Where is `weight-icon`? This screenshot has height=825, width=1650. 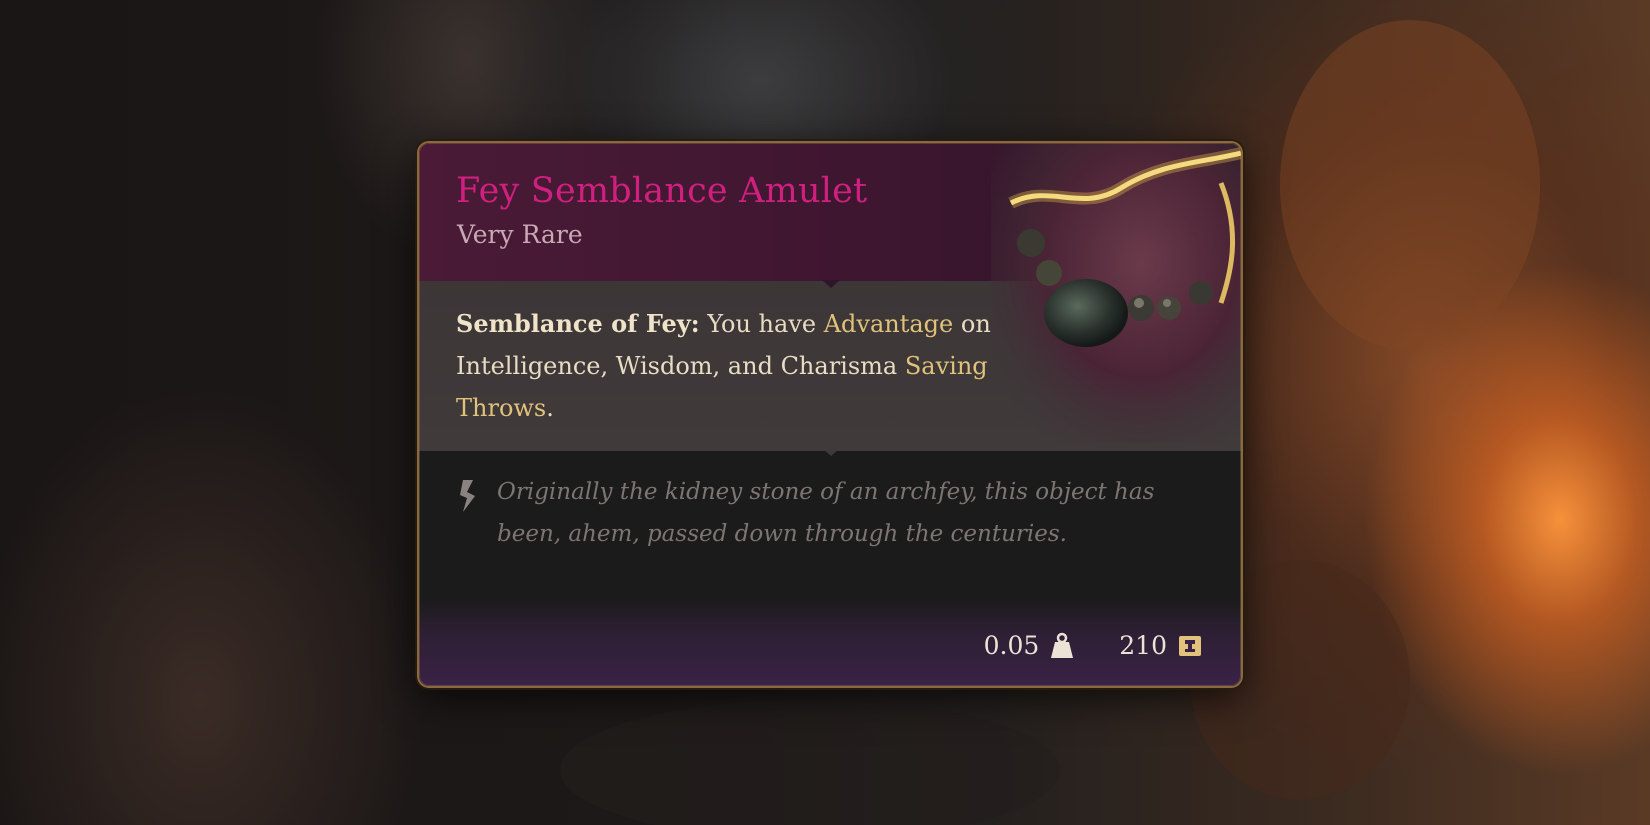 weight-icon is located at coordinates (1062, 645).